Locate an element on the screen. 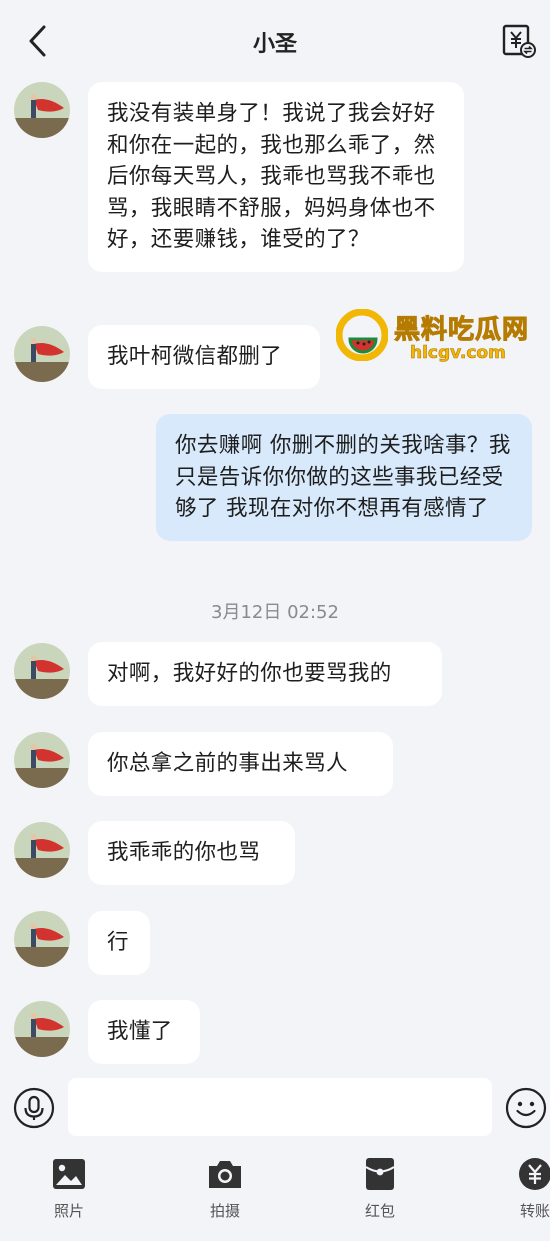  smiley-icon is located at coordinates (526, 1108).